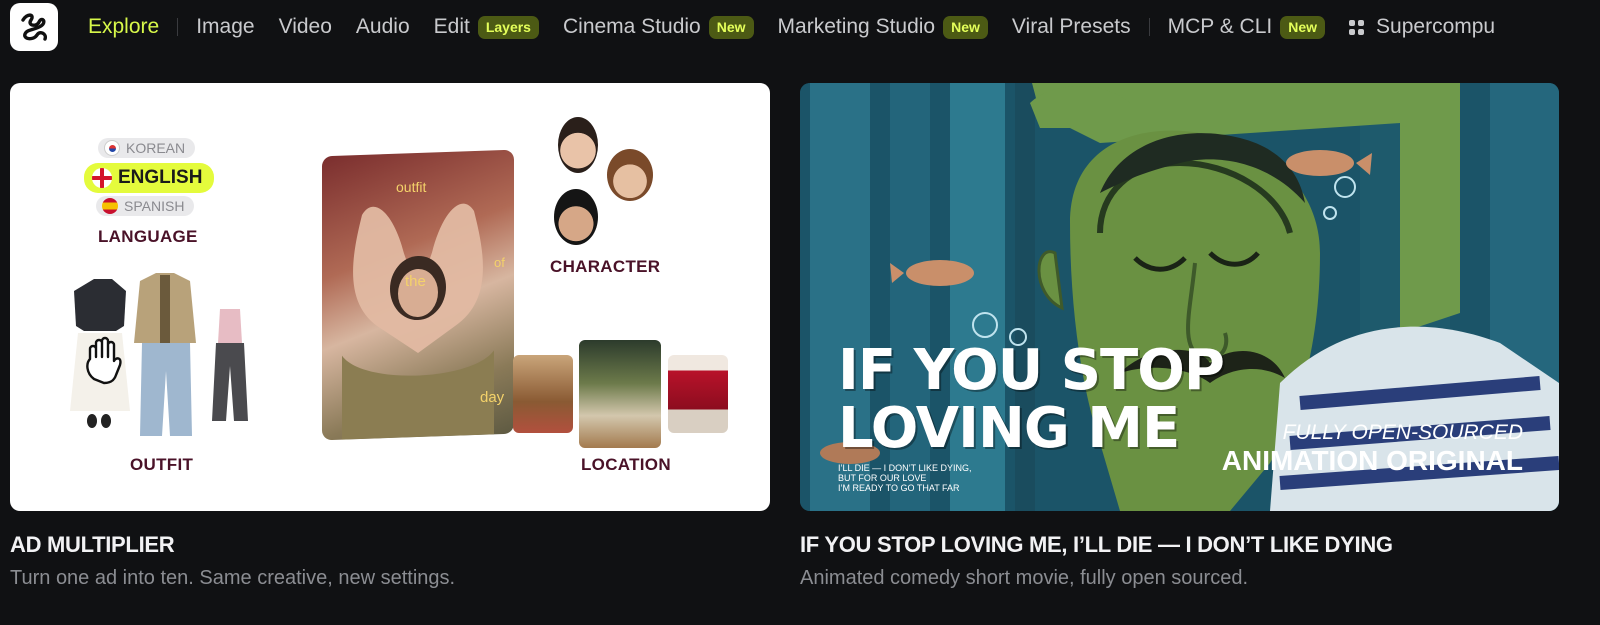 This screenshot has height=625, width=1600. I want to click on poster-title-line-1: IF YOU STOP, so click(1031, 370).